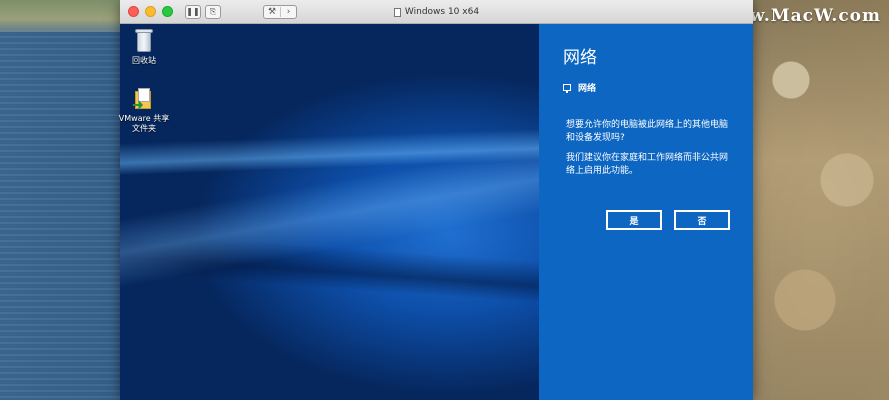  I want to click on wallpaper-cliff, so click(65, 16).